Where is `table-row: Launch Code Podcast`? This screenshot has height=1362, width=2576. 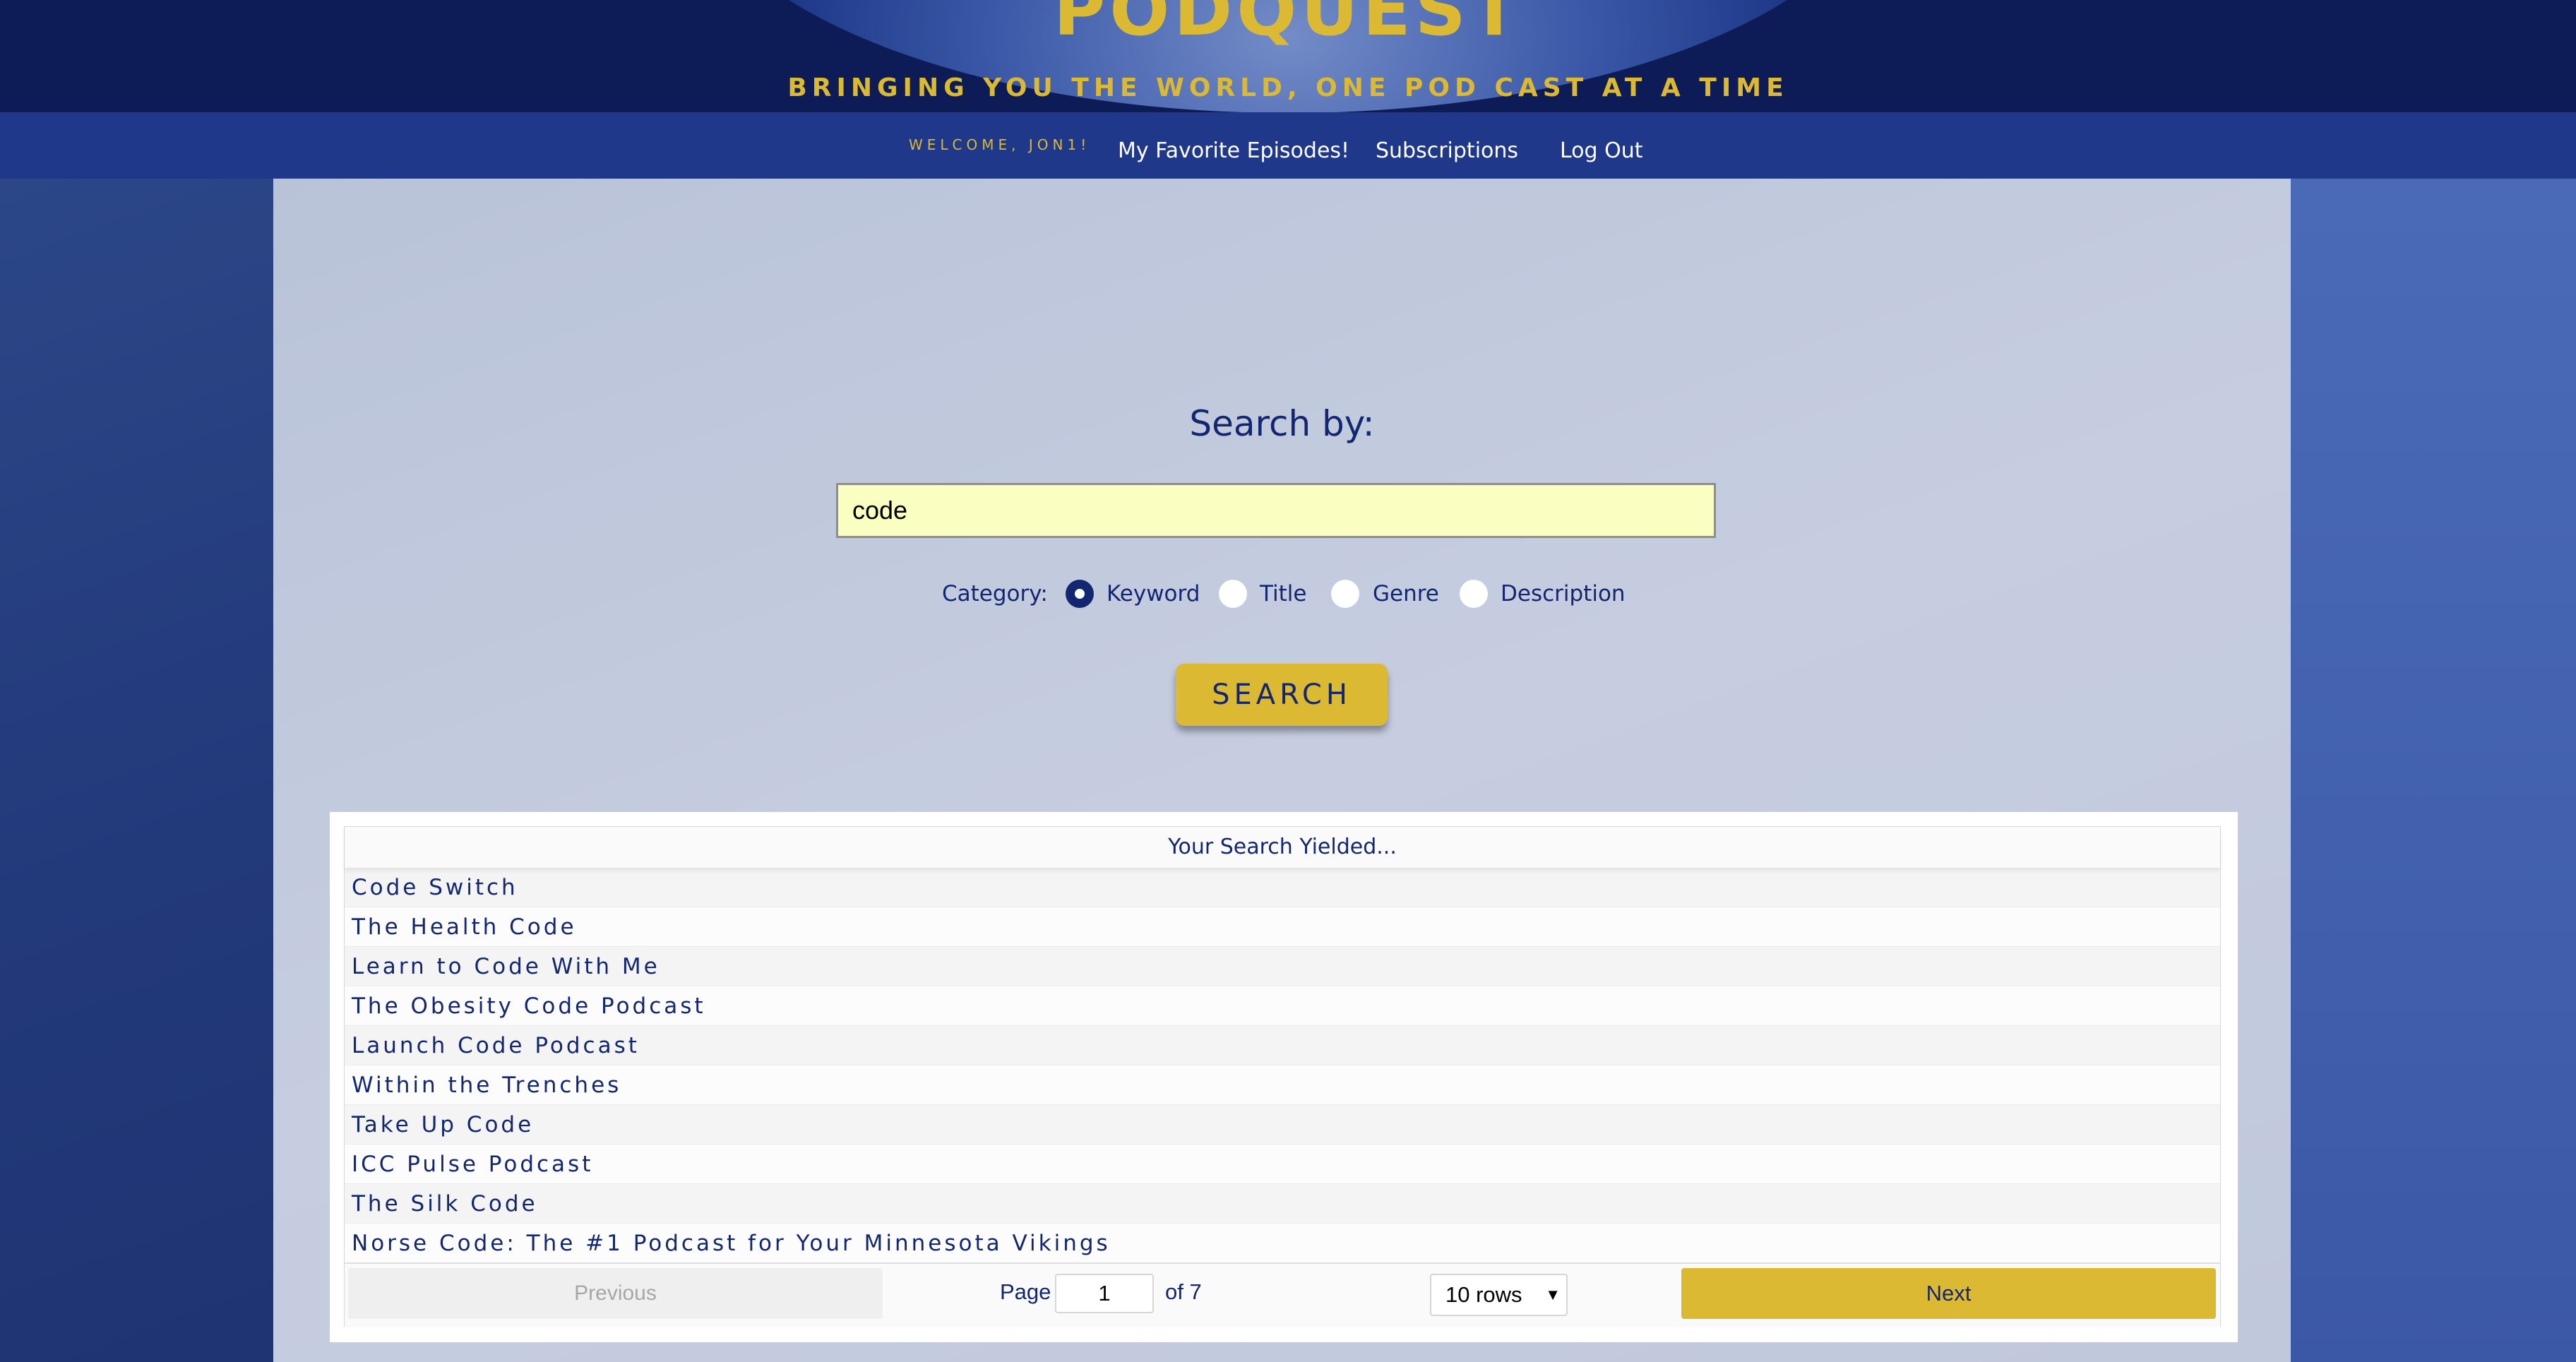
table-row: Launch Code Podcast is located at coordinates (1282, 1045).